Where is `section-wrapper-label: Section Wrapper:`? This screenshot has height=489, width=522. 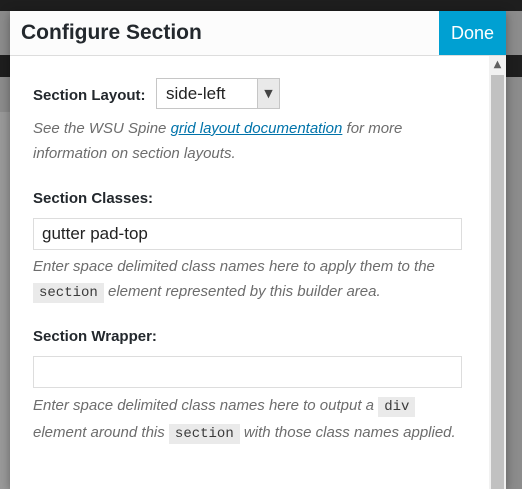
section-wrapper-label: Section Wrapper: is located at coordinates (95, 336).